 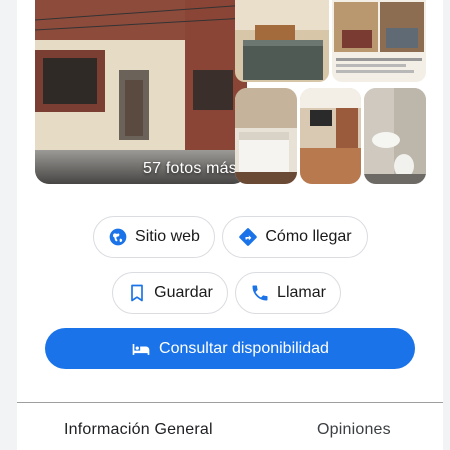 I want to click on collage-image, so click(x=379, y=41).